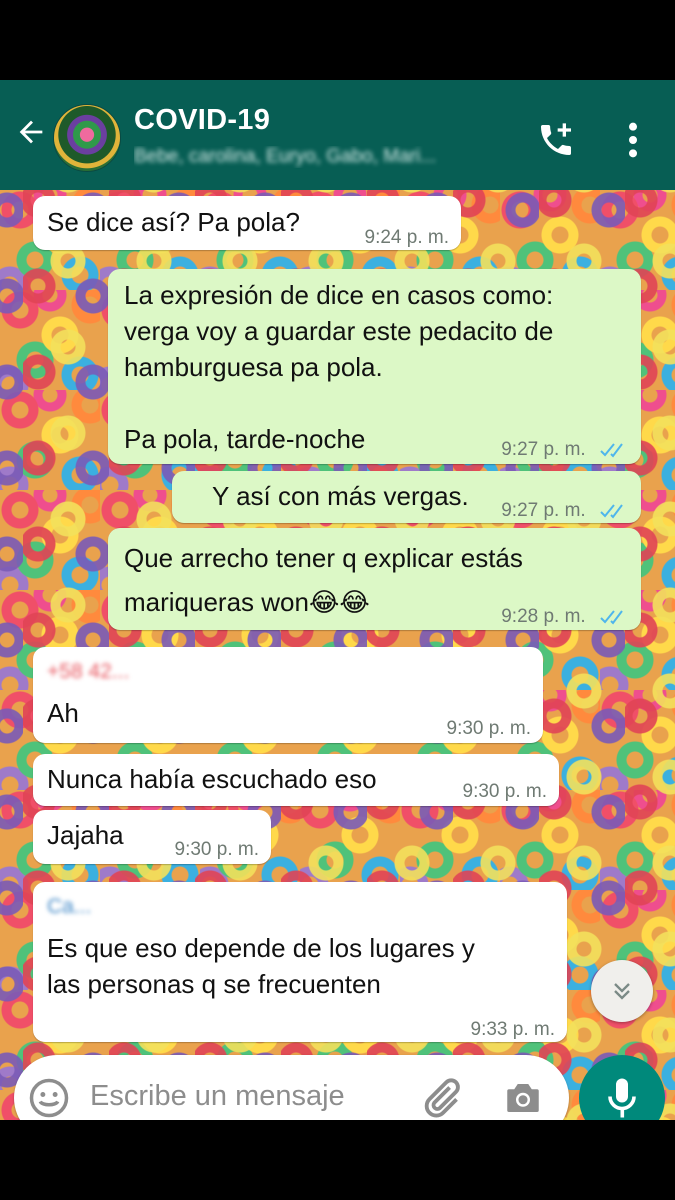 This screenshot has width=675, height=1200. What do you see at coordinates (212, 779) in the screenshot?
I see `message-text: Nunca había escuchado eso` at bounding box center [212, 779].